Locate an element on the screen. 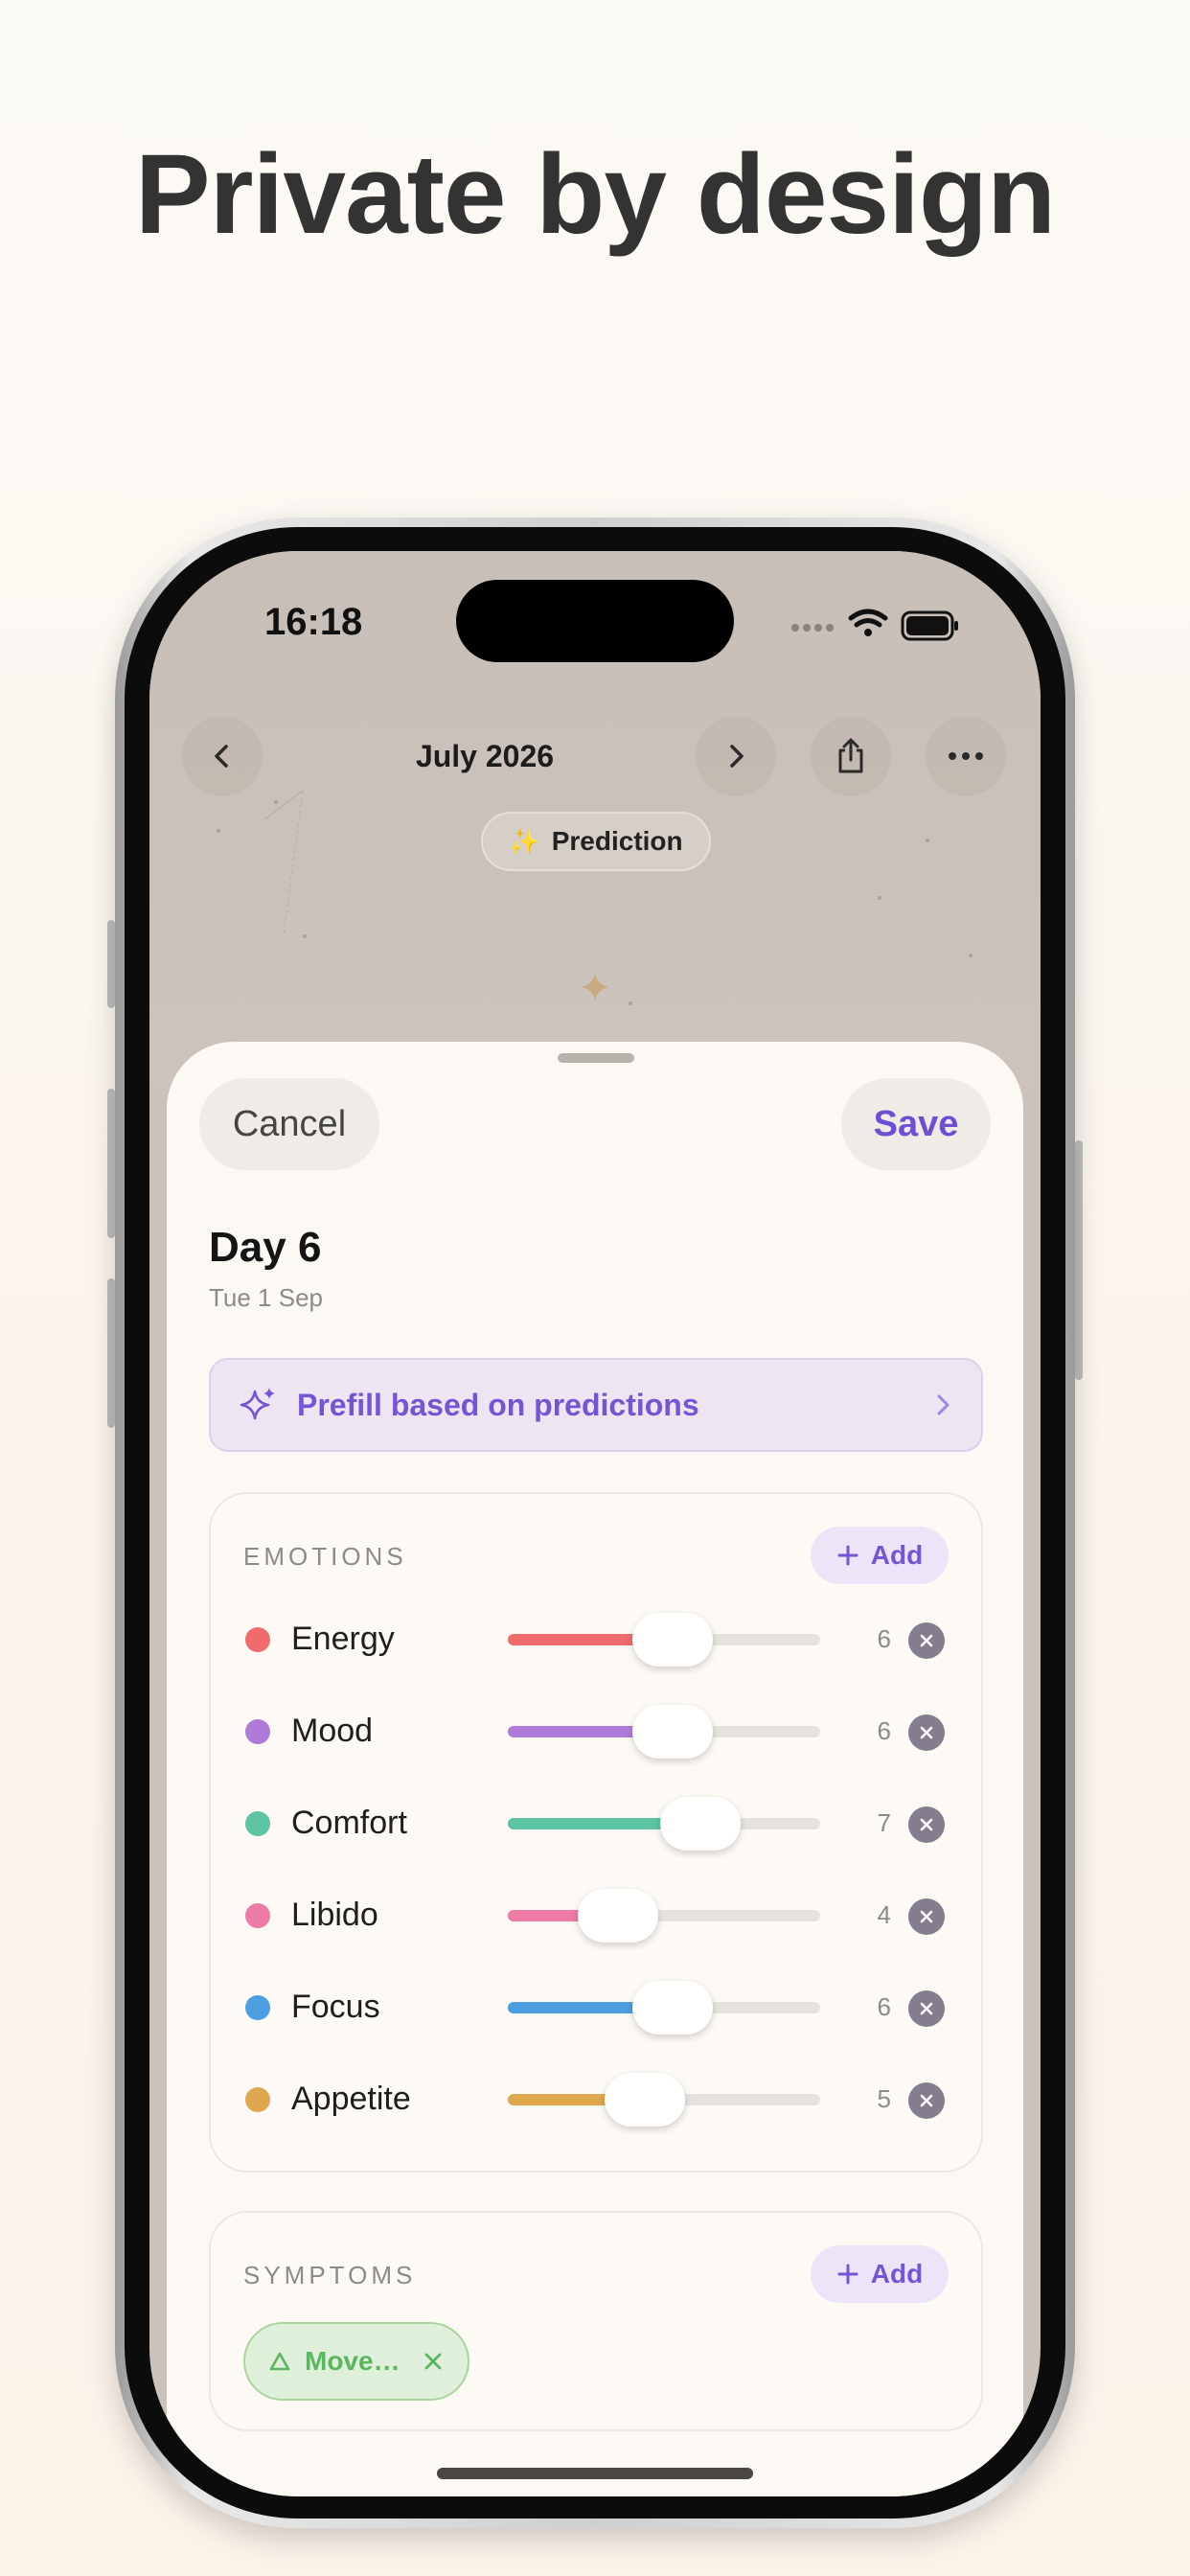  emotions-section-label: EMOTIONS is located at coordinates (325, 1556).